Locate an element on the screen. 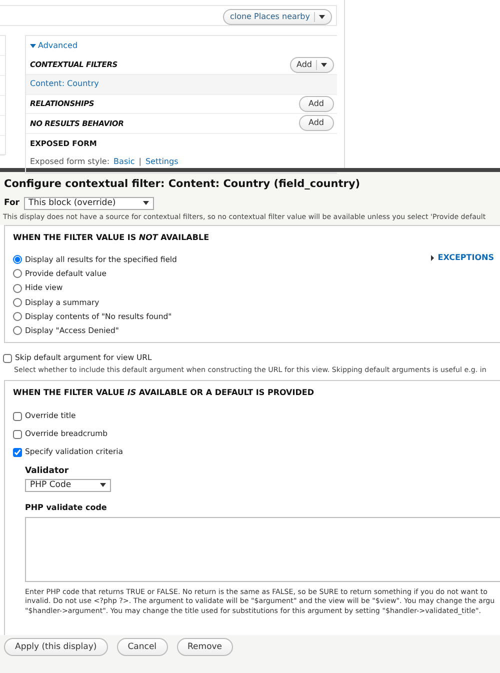 Image resolution: width=500 pixels, height=673 pixels. field-label: Validator is located at coordinates (47, 471).